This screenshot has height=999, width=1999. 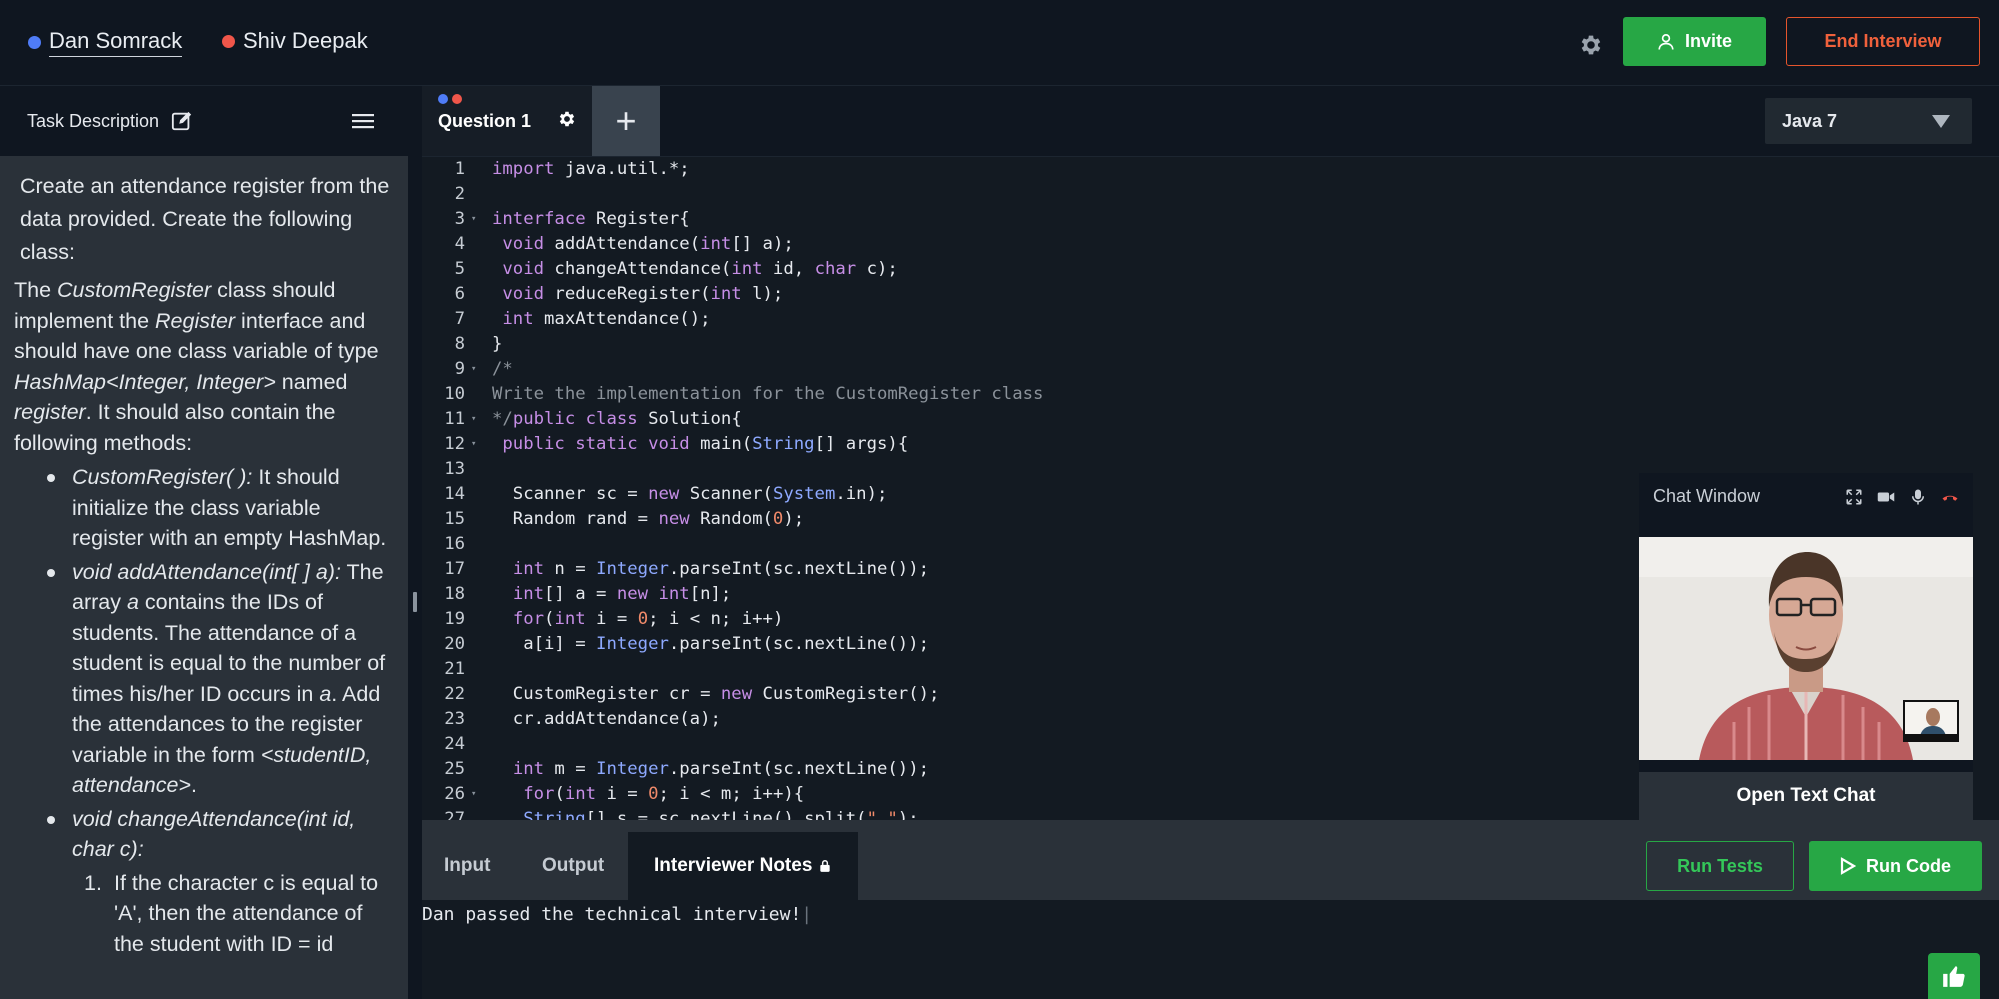 I want to click on participant-dan: Dan Somrack, so click(x=105, y=42).